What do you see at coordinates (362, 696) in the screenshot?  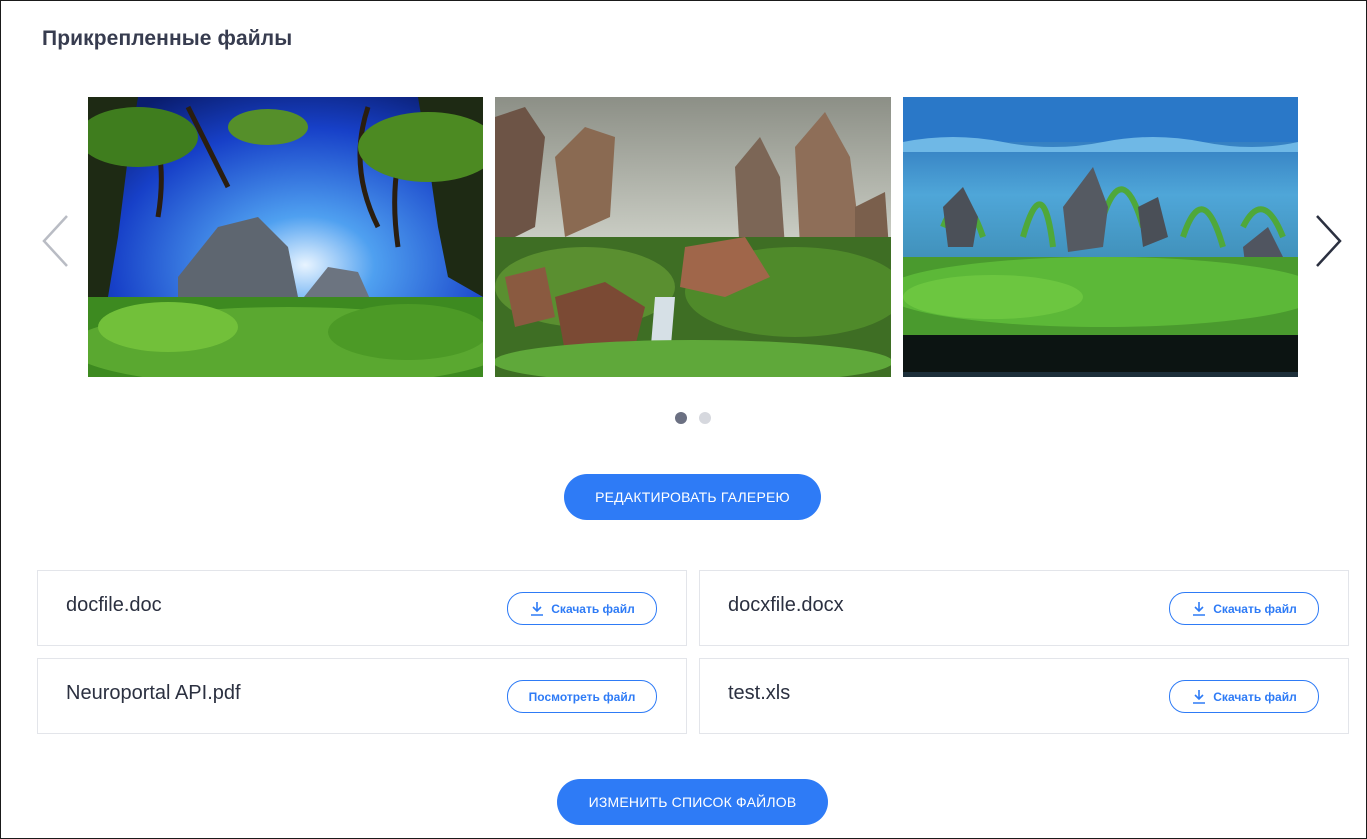 I see `file-card: Neuroportal API.pdf Посмотреть файл` at bounding box center [362, 696].